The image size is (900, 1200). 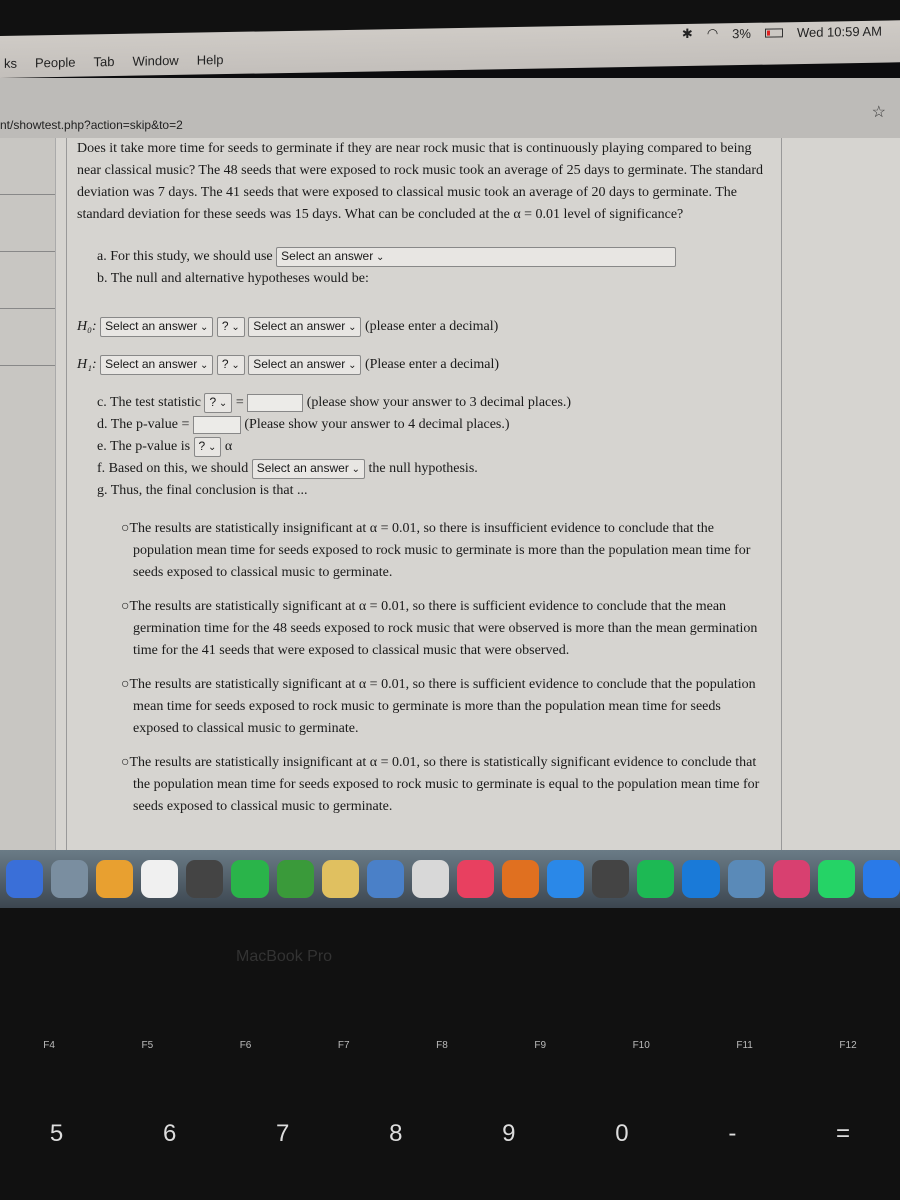 What do you see at coordinates (431, 326) in the screenshot?
I see `h0-note: (please enter a decimal)` at bounding box center [431, 326].